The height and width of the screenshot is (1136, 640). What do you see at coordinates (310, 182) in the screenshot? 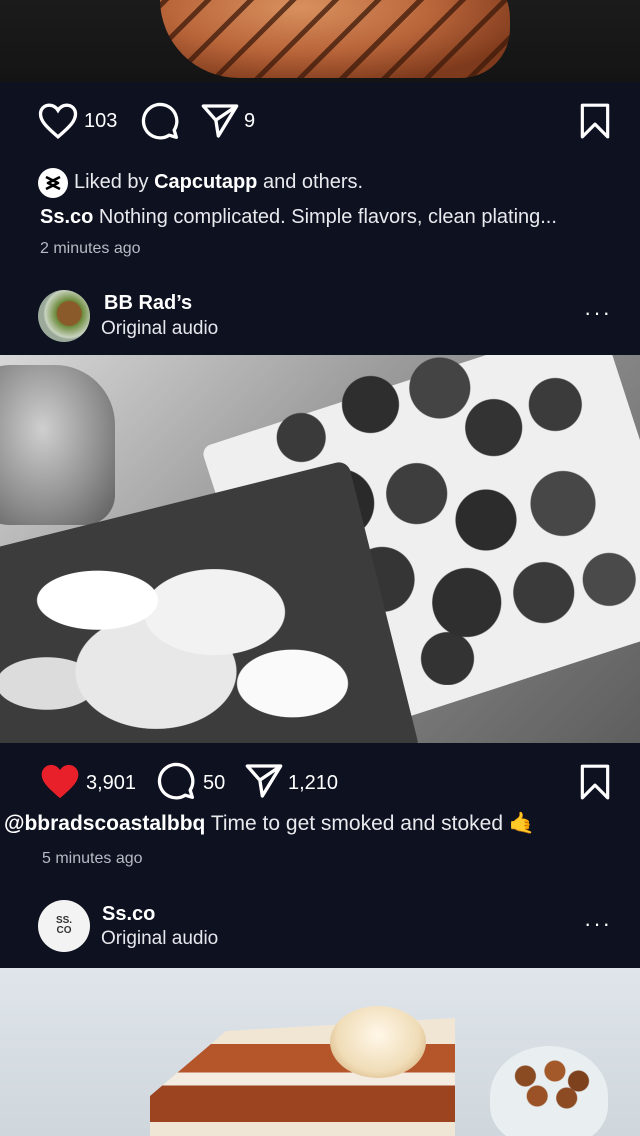
I see `liked-by-suffix: and others.` at bounding box center [310, 182].